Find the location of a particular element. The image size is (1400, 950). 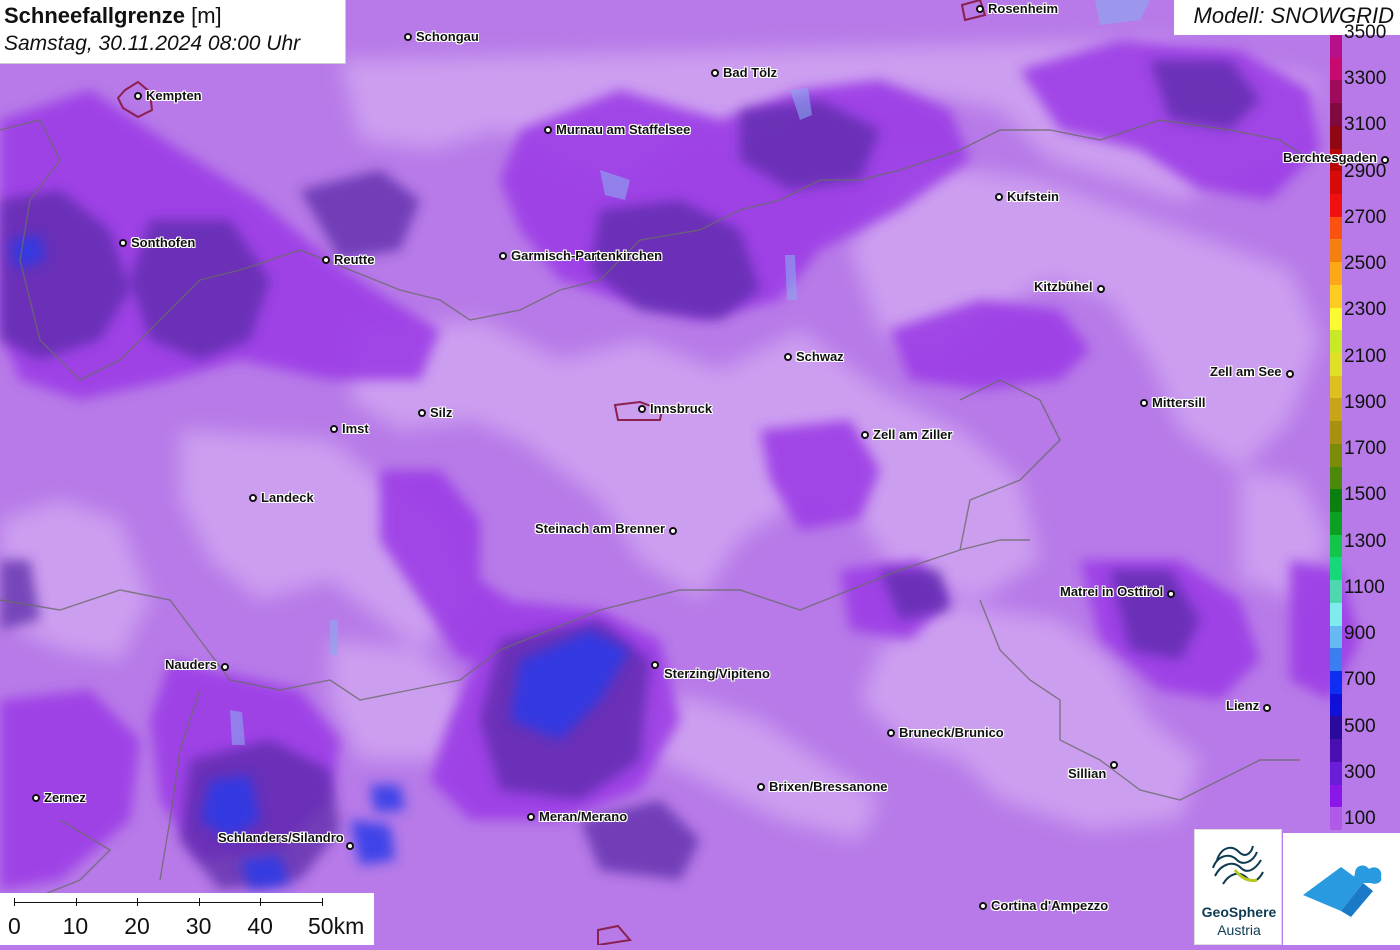

legend-label: 3300 is located at coordinates (1365, 78).